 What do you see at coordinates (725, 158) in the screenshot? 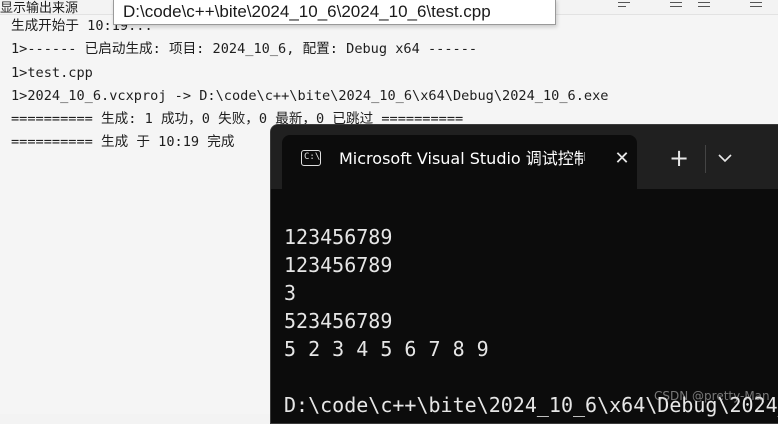
I see `chevron-down-icon` at bounding box center [725, 158].